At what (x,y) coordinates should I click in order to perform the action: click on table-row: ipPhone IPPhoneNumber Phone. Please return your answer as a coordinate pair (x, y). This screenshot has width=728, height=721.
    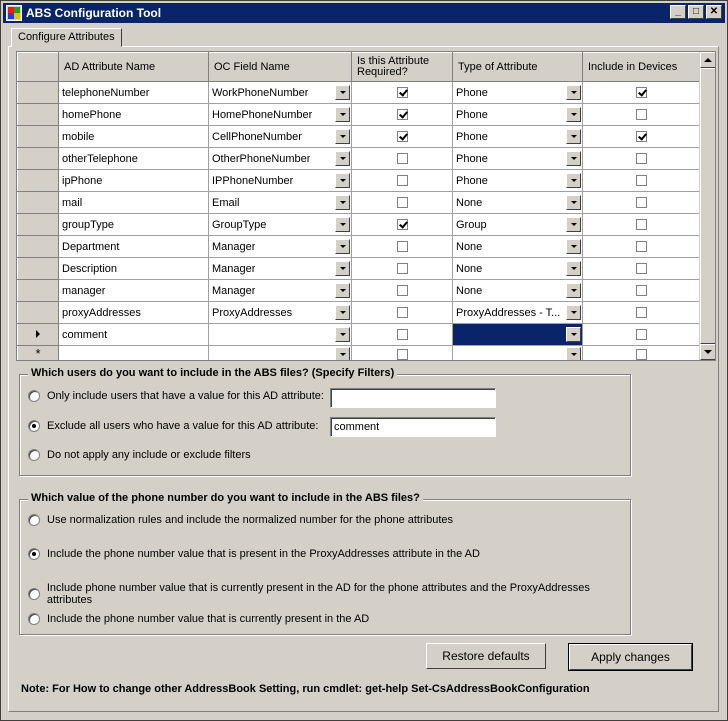
    Looking at the image, I should click on (359, 180).